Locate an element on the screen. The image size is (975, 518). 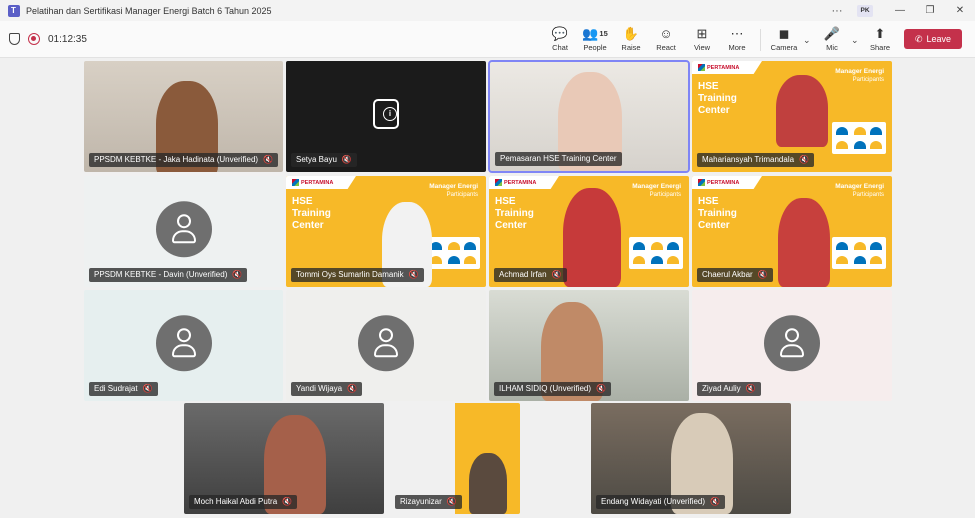
participant-tile: Setya Bayu 🔇 is located at coordinates (386, 116).